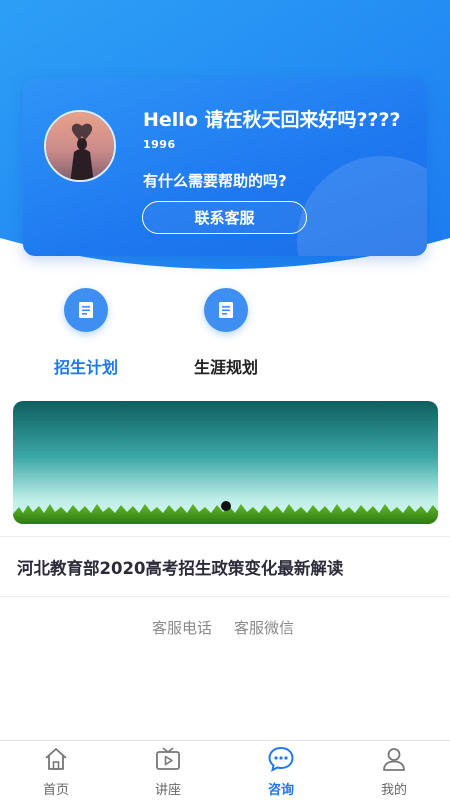 The image size is (450, 800). What do you see at coordinates (85, 367) in the screenshot?
I see `menu-label-enrollment-plan: 招生计划` at bounding box center [85, 367].